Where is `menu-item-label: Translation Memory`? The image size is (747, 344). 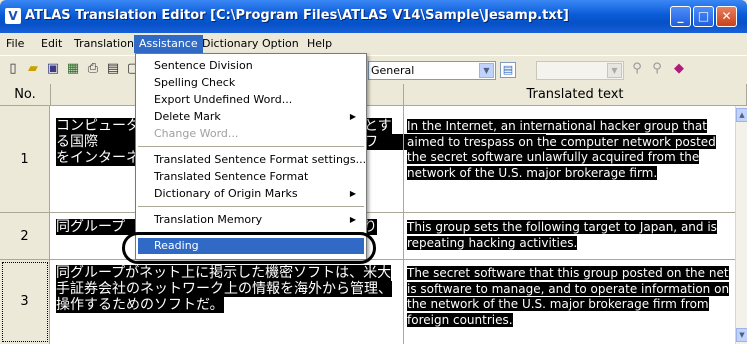
menu-item-label: Translation Memory is located at coordinates (208, 219).